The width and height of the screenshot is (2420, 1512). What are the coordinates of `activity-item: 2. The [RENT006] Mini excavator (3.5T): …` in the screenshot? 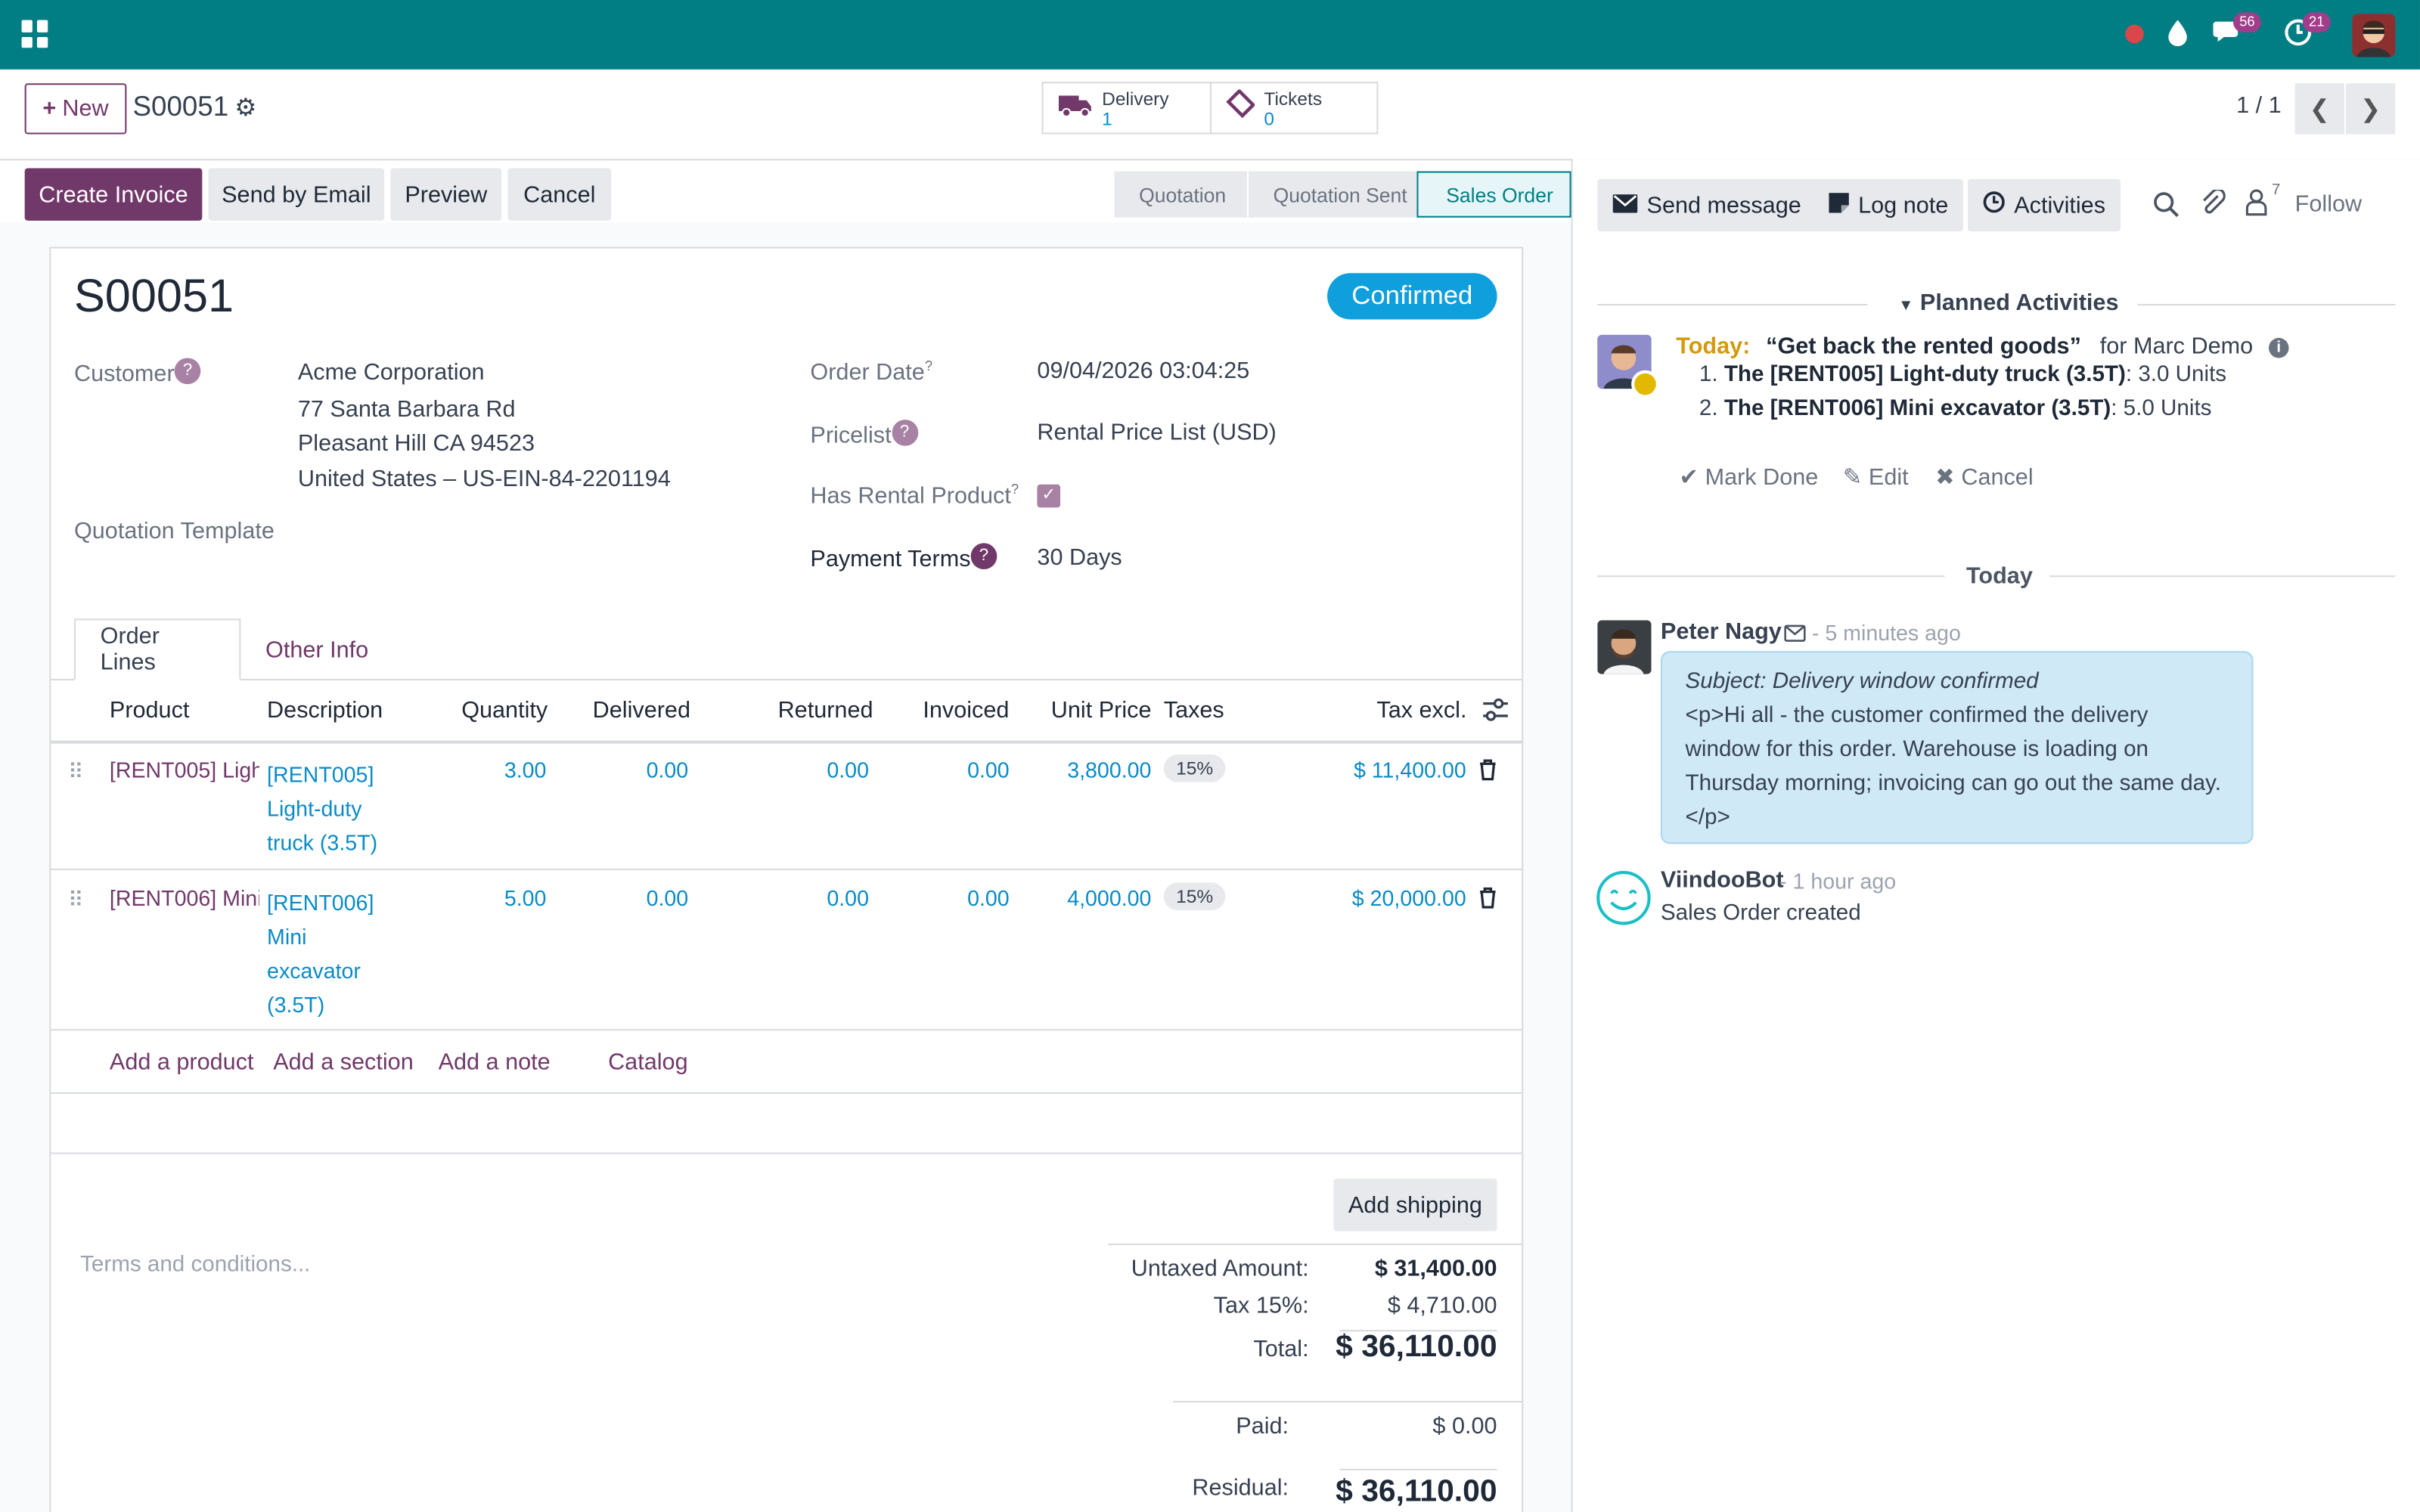 It's located at (1955, 409).